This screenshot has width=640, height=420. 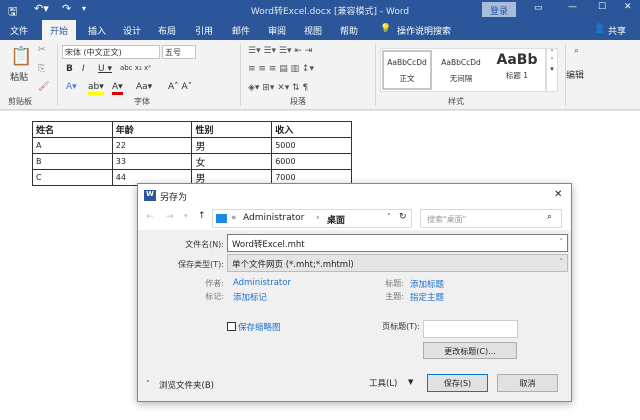 What do you see at coordinates (241, 30) in the screenshot?
I see `tab-mailings: 邮件` at bounding box center [241, 30].